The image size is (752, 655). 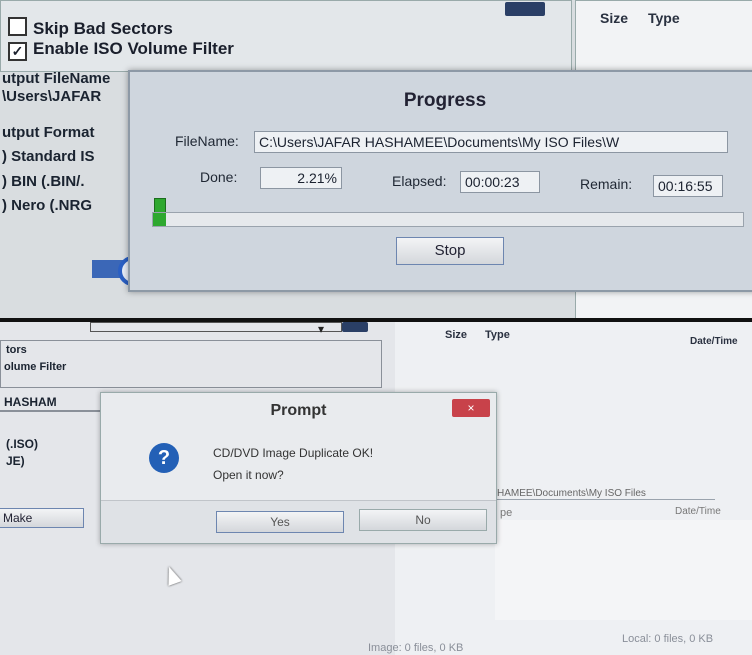 I want to click on skip-sectors-fragment: tors, so click(x=16, y=350).